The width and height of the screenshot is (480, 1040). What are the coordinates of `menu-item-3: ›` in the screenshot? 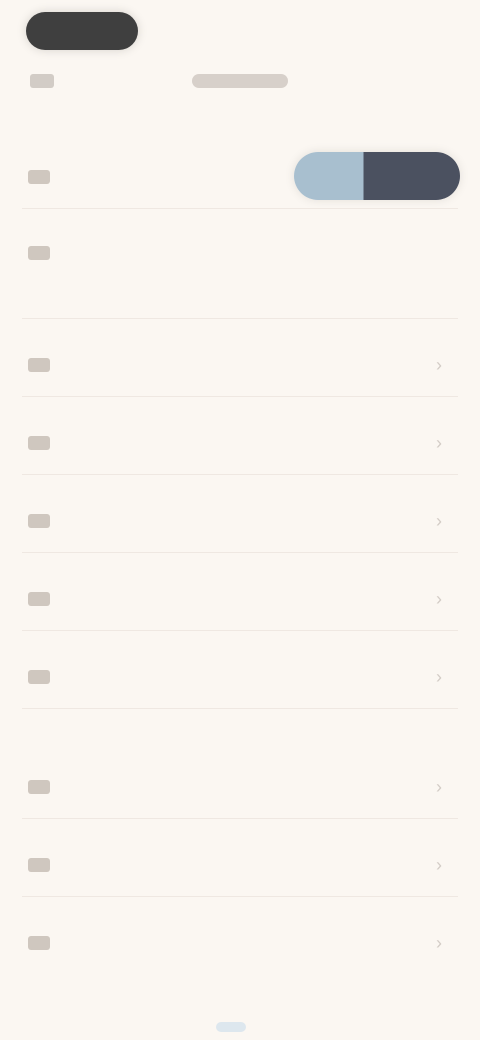 It's located at (240, 365).